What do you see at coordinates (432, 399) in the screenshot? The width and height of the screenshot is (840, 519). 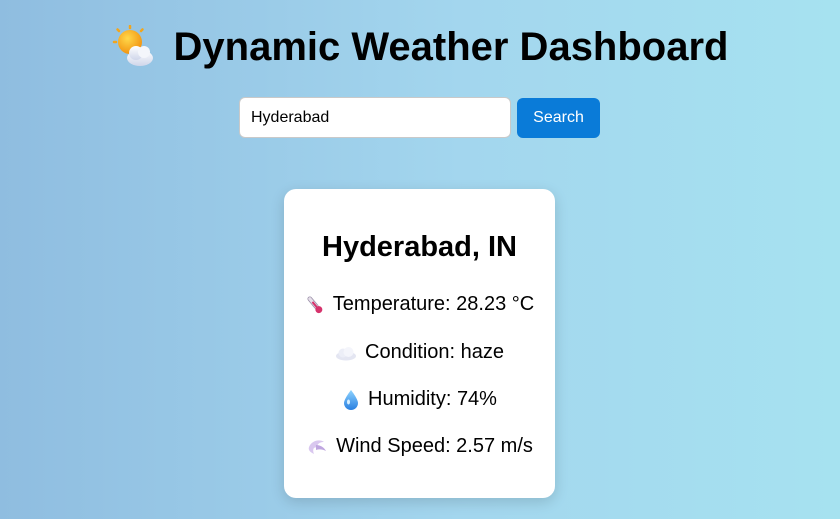 I see `humidity-label: Humidity: 74%` at bounding box center [432, 399].